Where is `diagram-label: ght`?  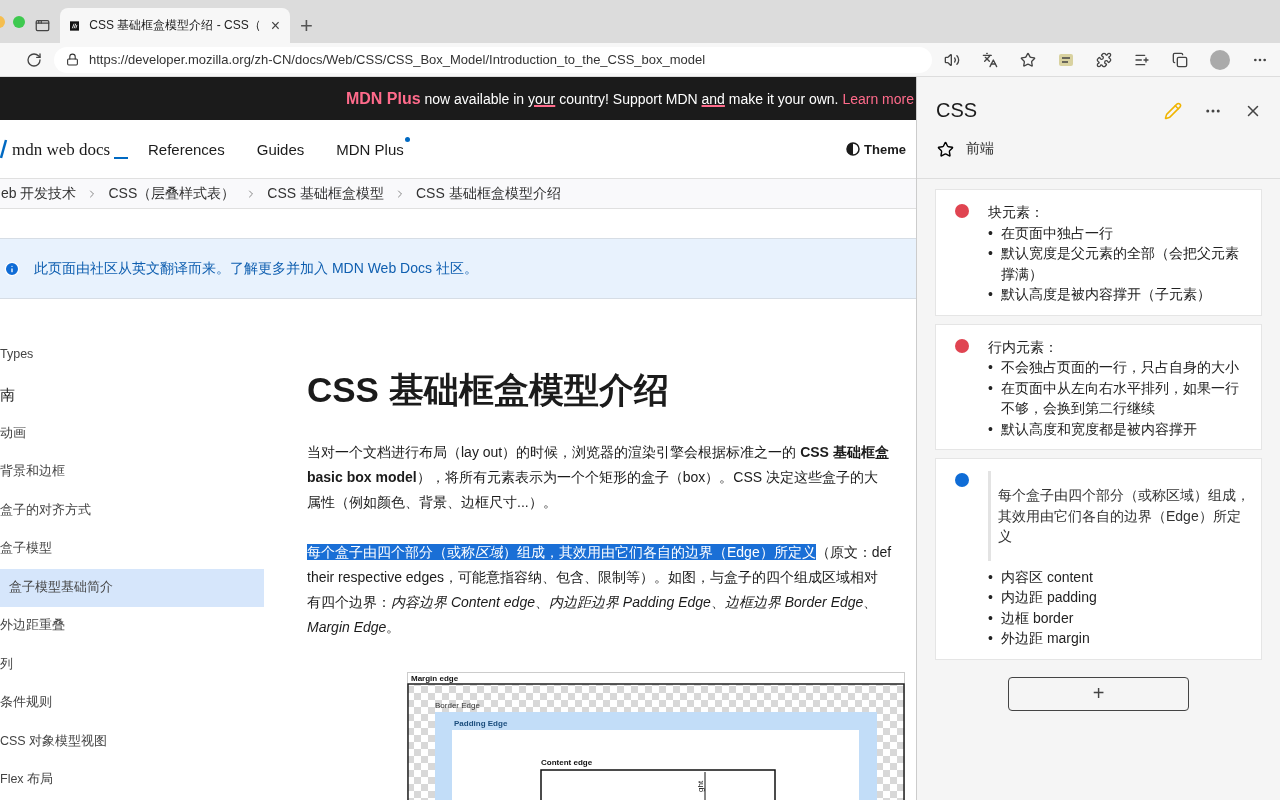 diagram-label: ght is located at coordinates (700, 786).